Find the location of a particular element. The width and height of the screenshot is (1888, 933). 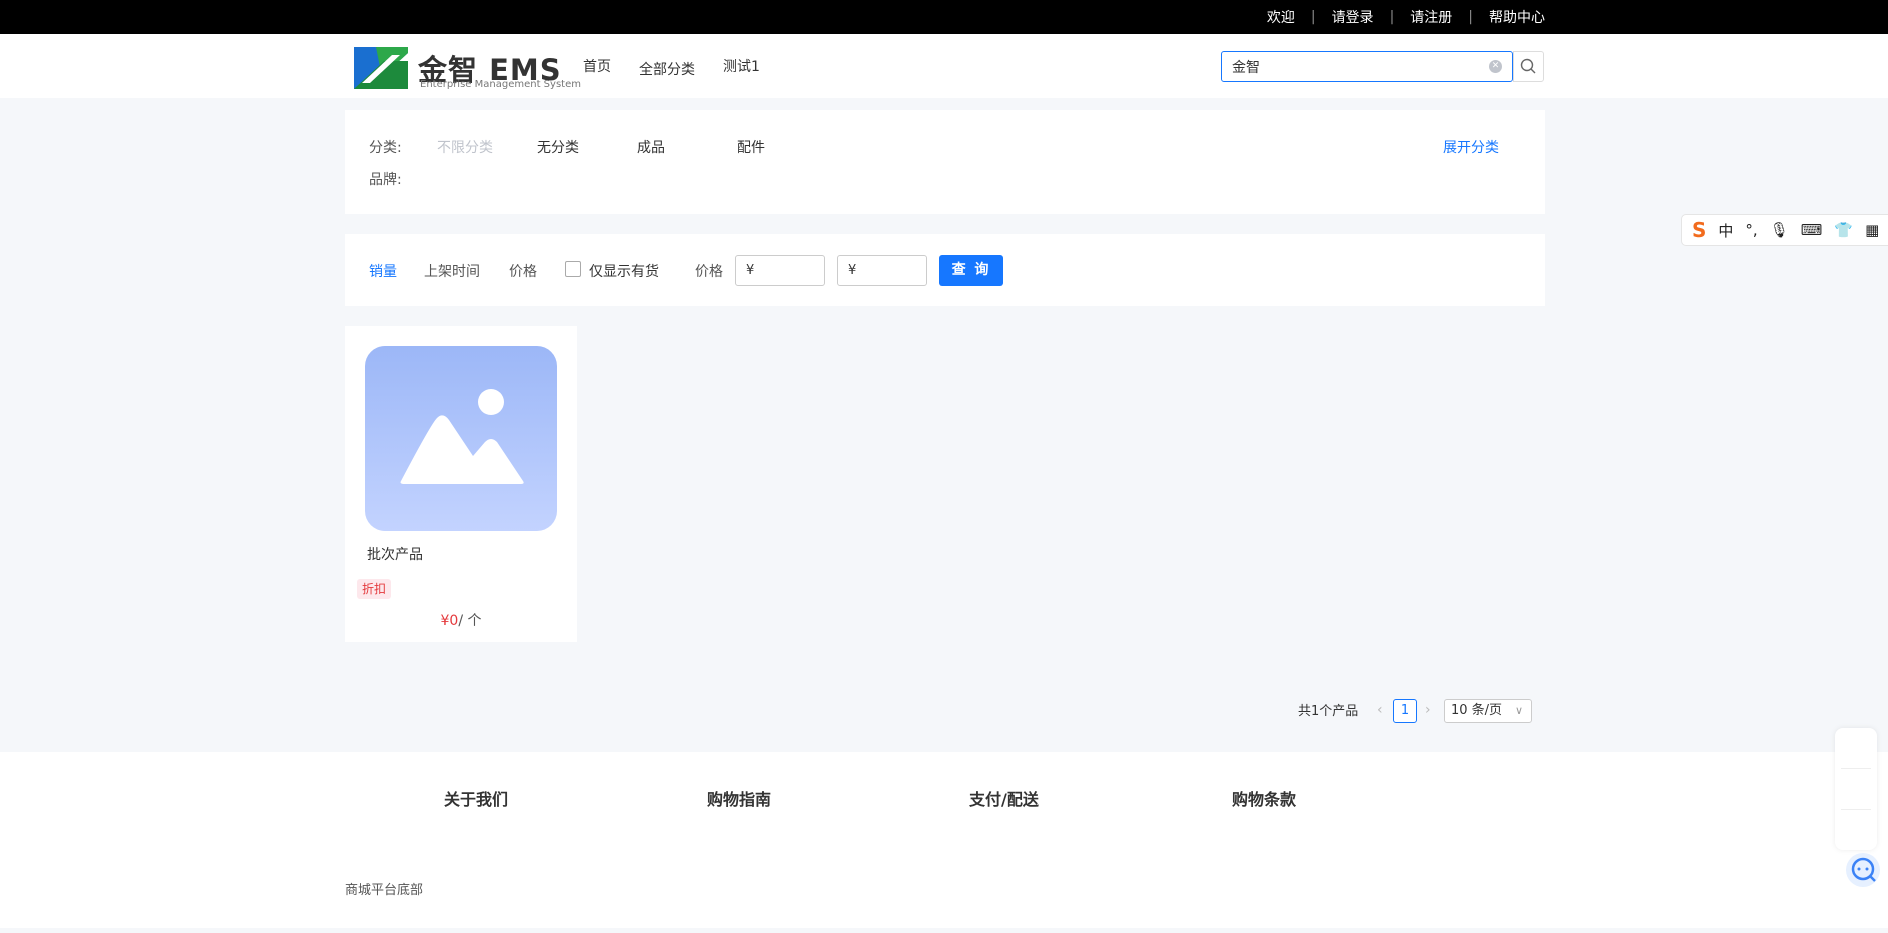

expand-categories-link: 展开分类 is located at coordinates (1471, 147).